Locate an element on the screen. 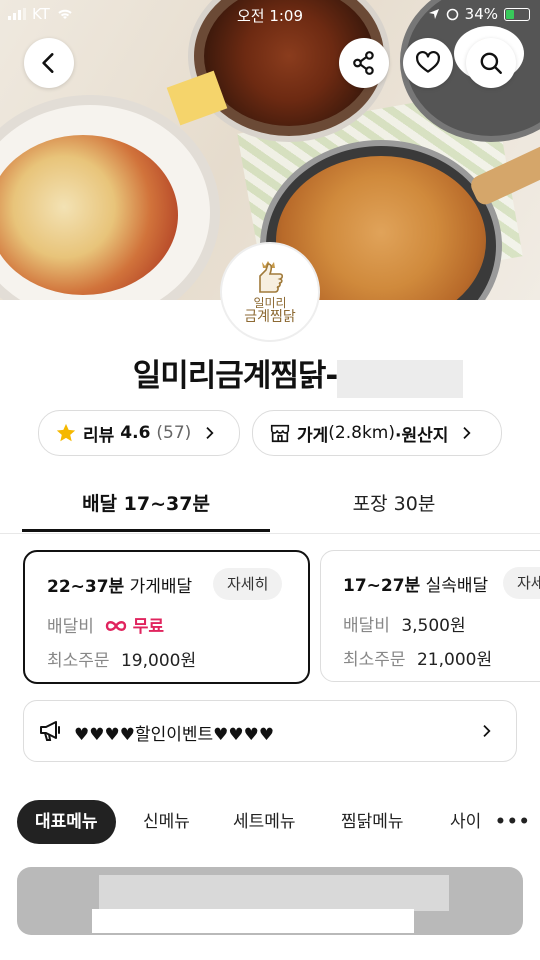 The width and height of the screenshot is (540, 960). thumbs-up-chicken-icon is located at coordinates (271, 277).